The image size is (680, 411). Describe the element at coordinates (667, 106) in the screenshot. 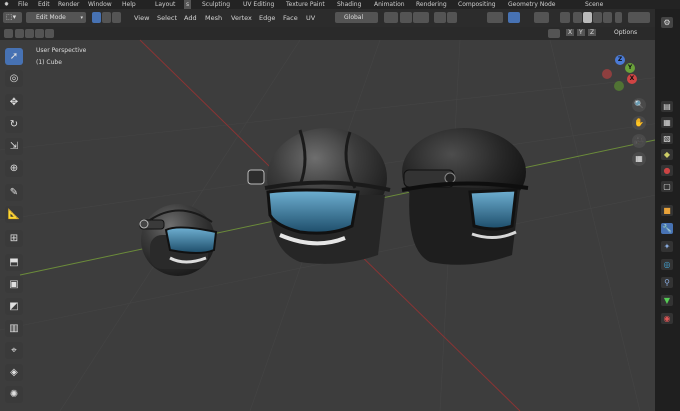

I see `render-tab-icon: ▤` at that location.